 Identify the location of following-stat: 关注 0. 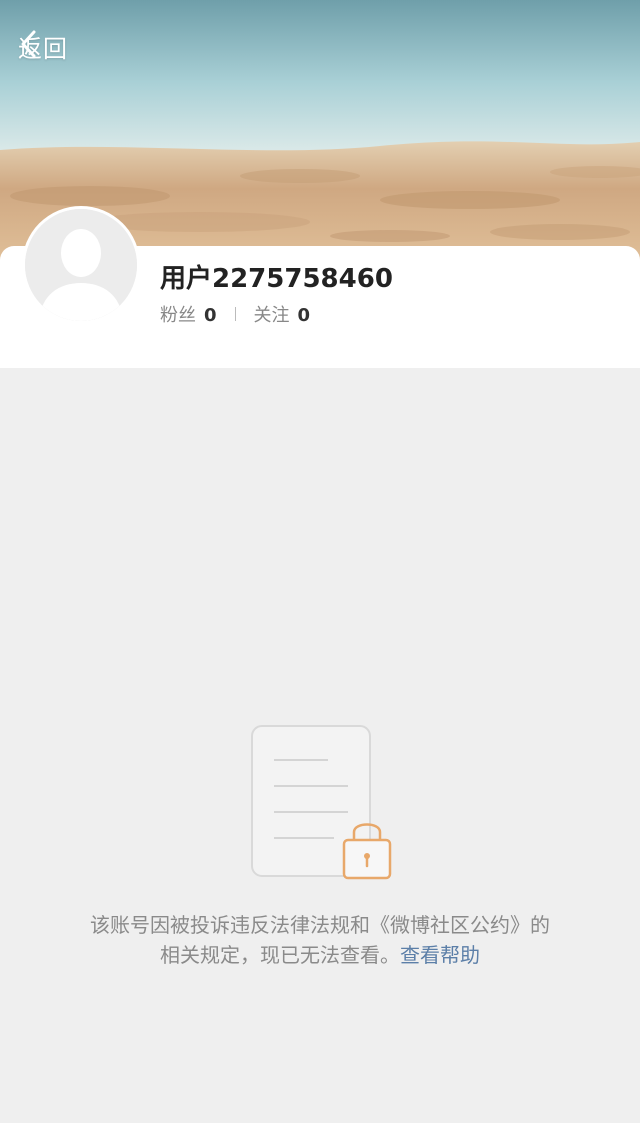
(282, 314).